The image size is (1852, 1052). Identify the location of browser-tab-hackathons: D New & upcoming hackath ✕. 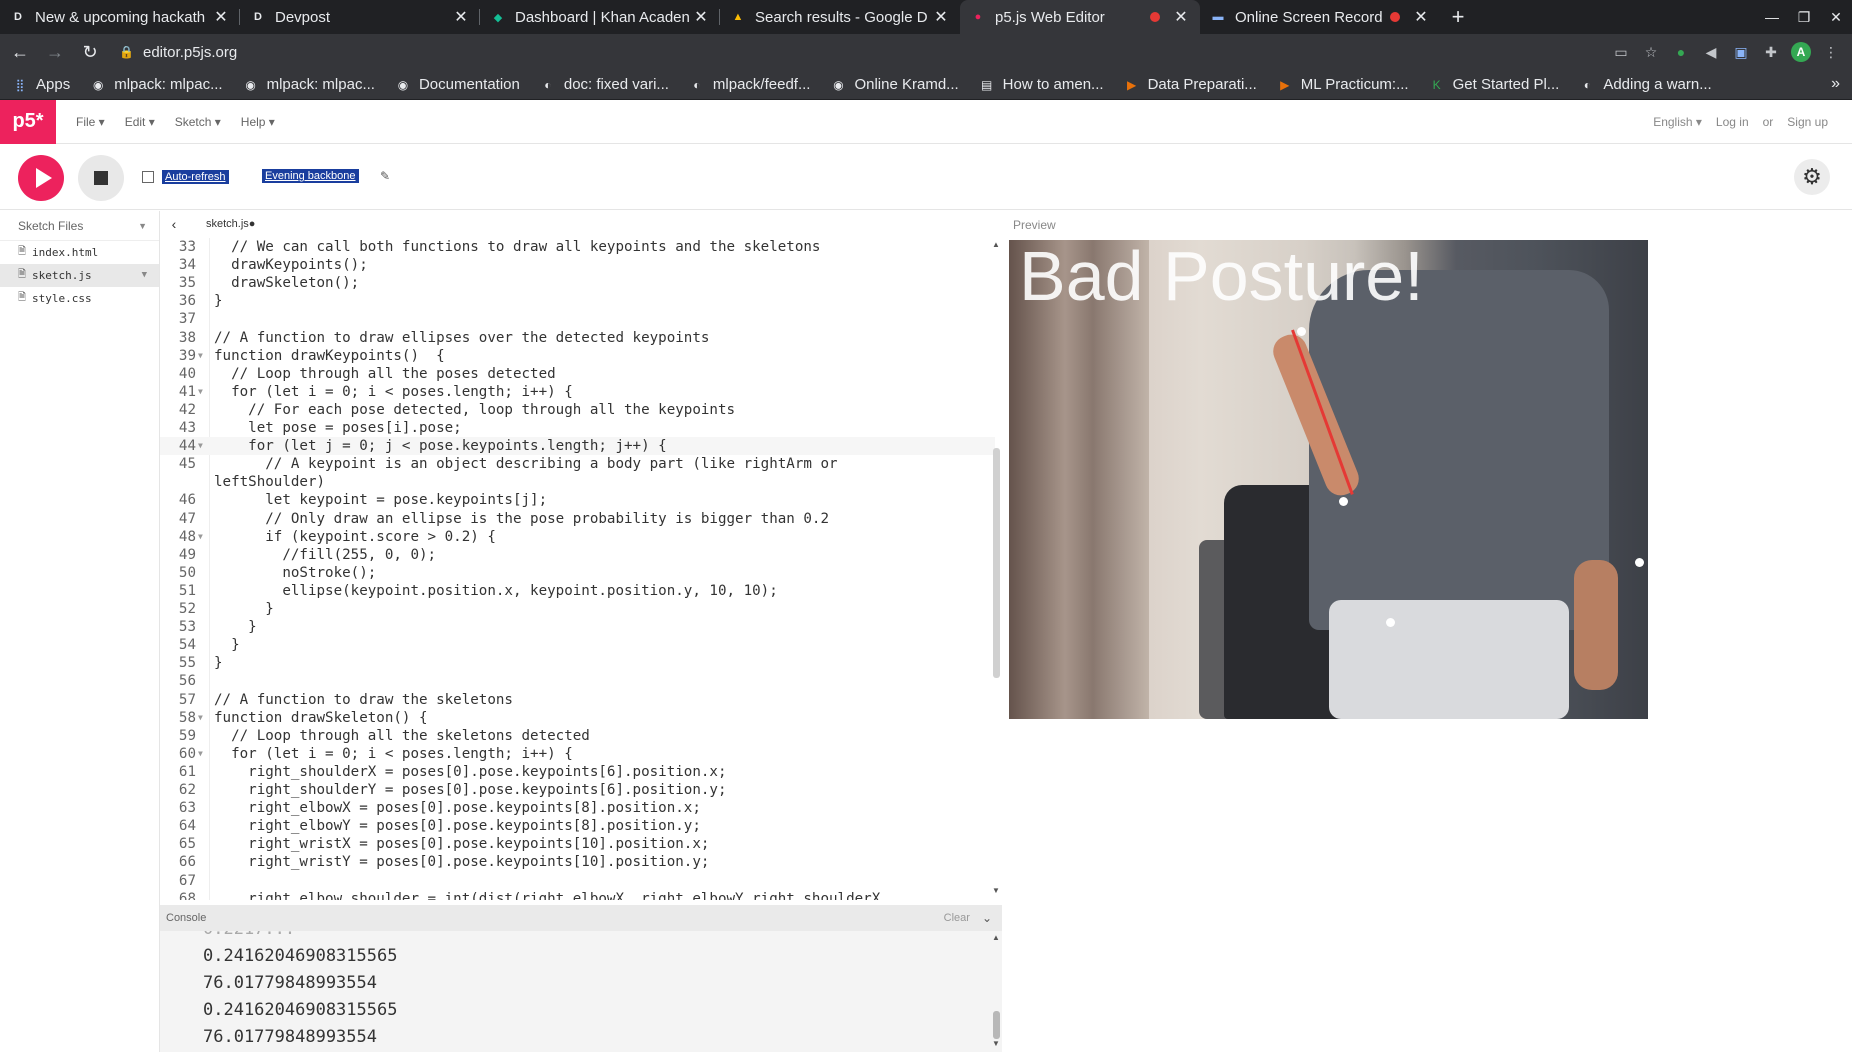
(120, 17).